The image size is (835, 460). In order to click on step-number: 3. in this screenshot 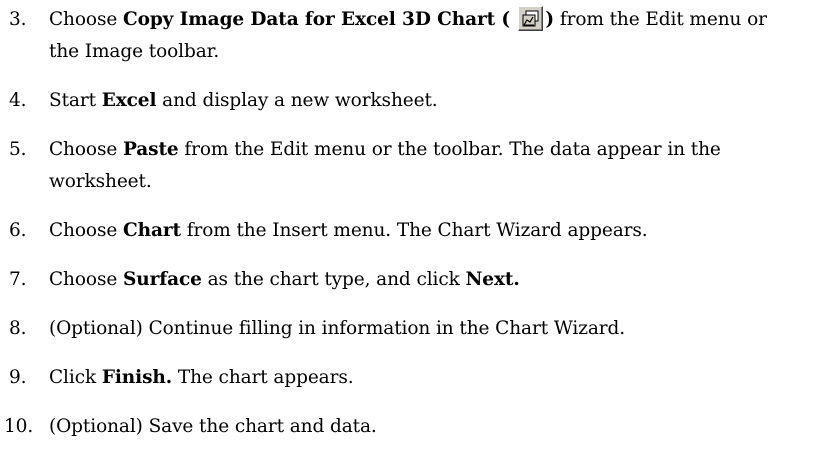, I will do `click(18, 19)`.